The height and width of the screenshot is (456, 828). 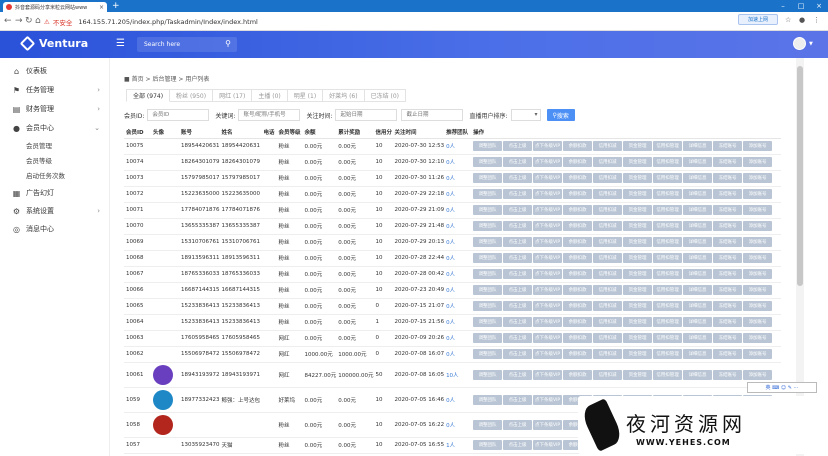 I want to click on sidebar-item-ads: ▦ 广告幻灯, so click(x=57, y=193).